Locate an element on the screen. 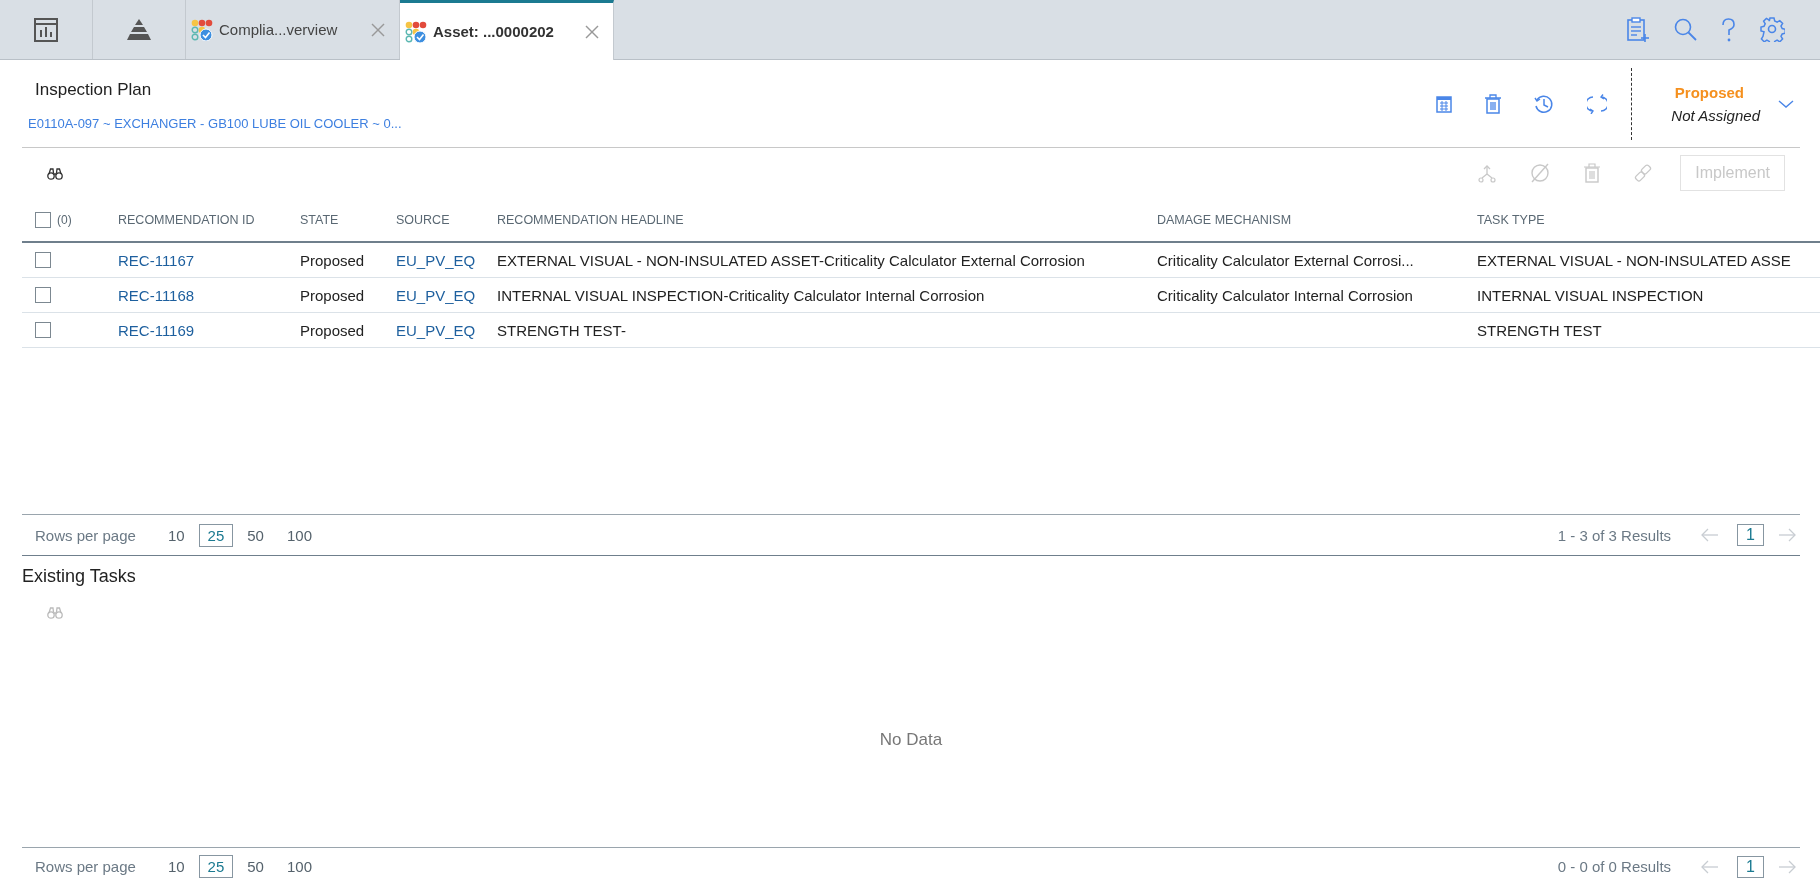 The width and height of the screenshot is (1820, 885). column-header: RECOMMENDATION HEADLINE is located at coordinates (827, 220).